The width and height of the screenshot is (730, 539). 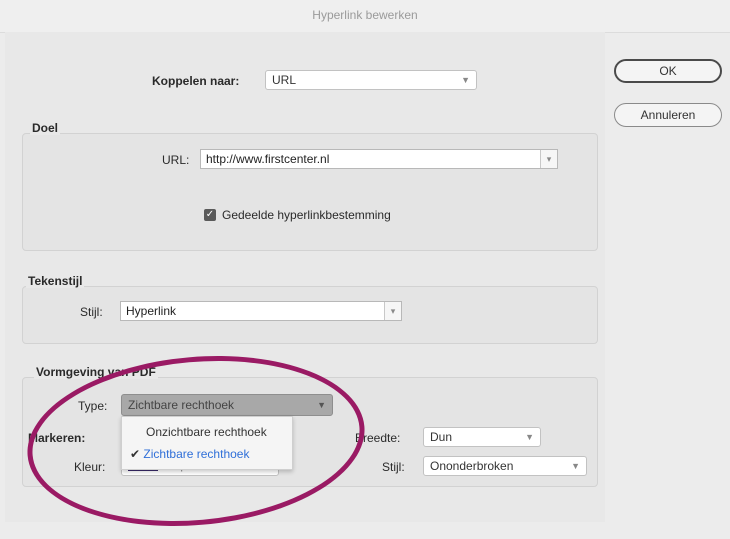 I want to click on link-to-label: Koppelen naar:, so click(x=196, y=81).